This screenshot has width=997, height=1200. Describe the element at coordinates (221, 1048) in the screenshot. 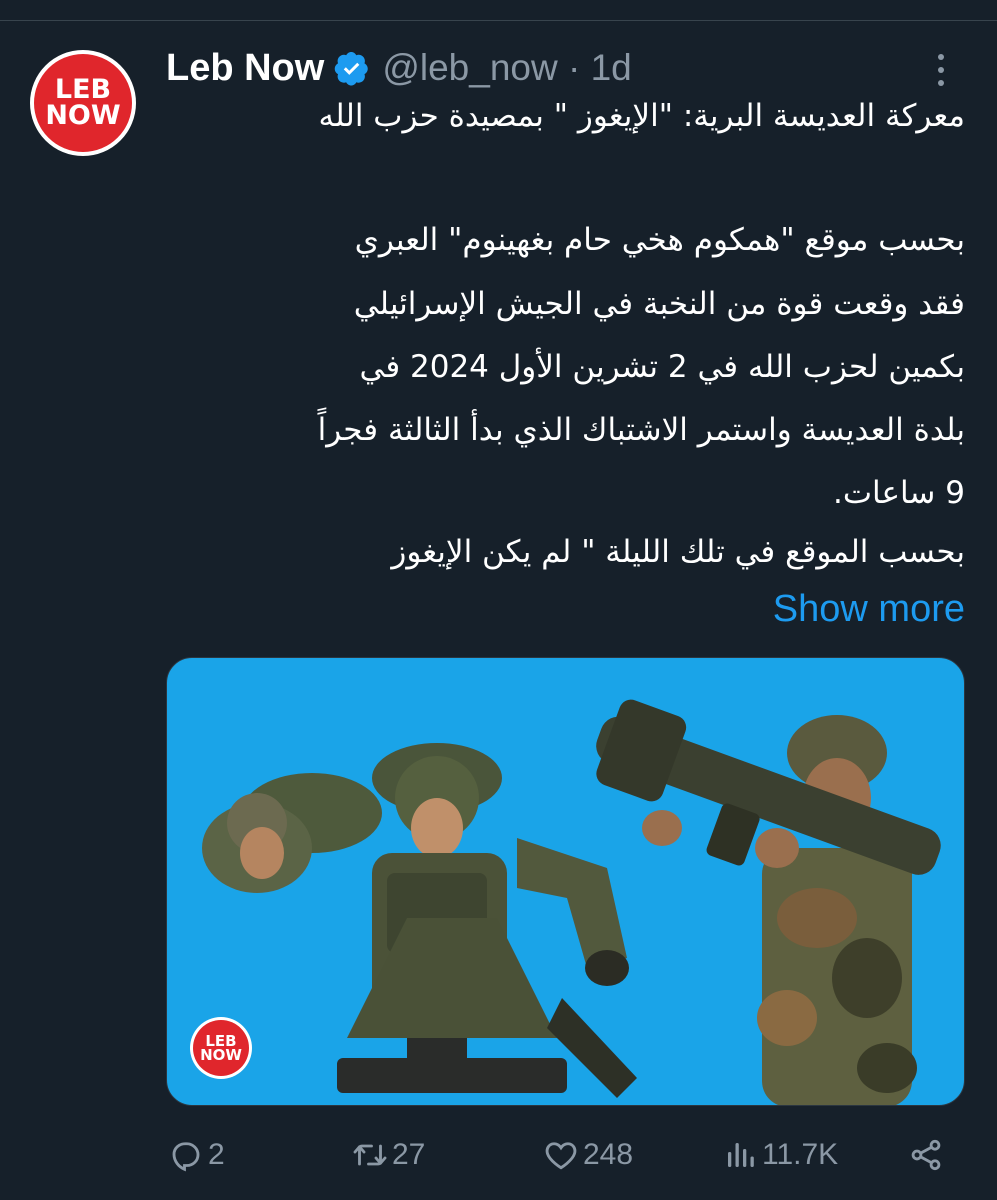

I see `media-watermark-logo: LEB NOW` at that location.